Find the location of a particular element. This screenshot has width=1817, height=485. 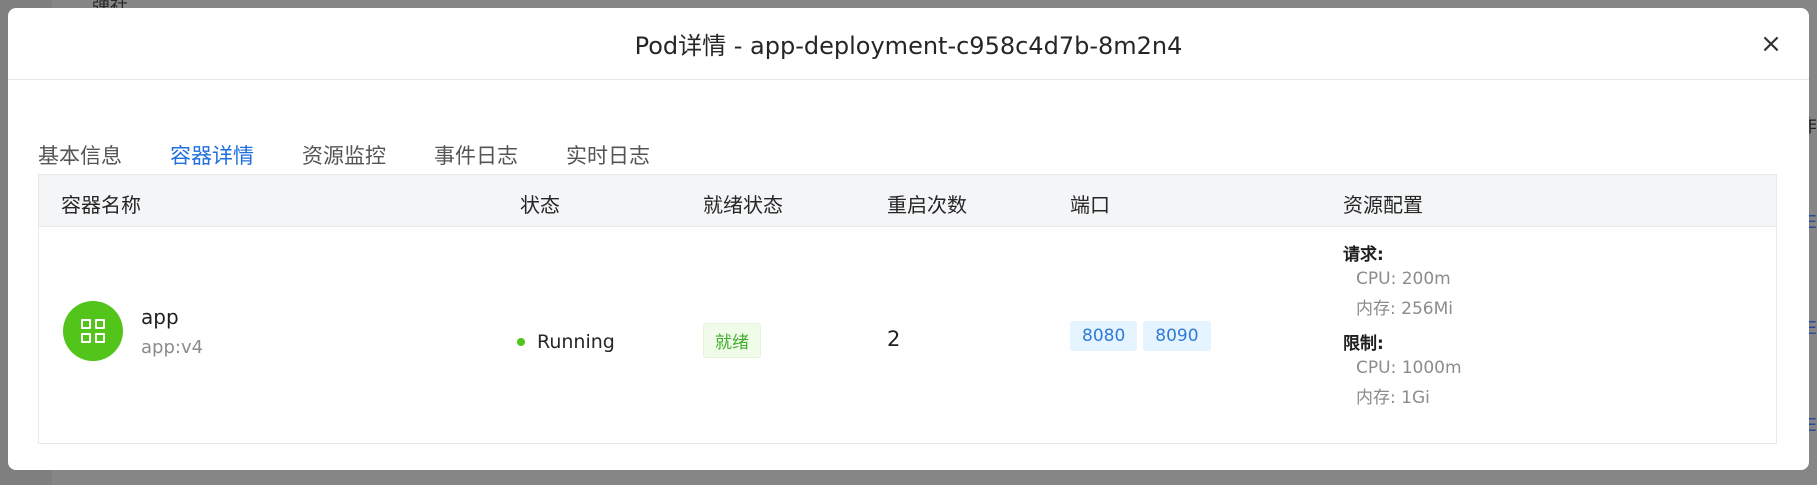

table-header: 容器名称 状态 就绪状态 重启次数 端口 资源配置 is located at coordinates (907, 201).